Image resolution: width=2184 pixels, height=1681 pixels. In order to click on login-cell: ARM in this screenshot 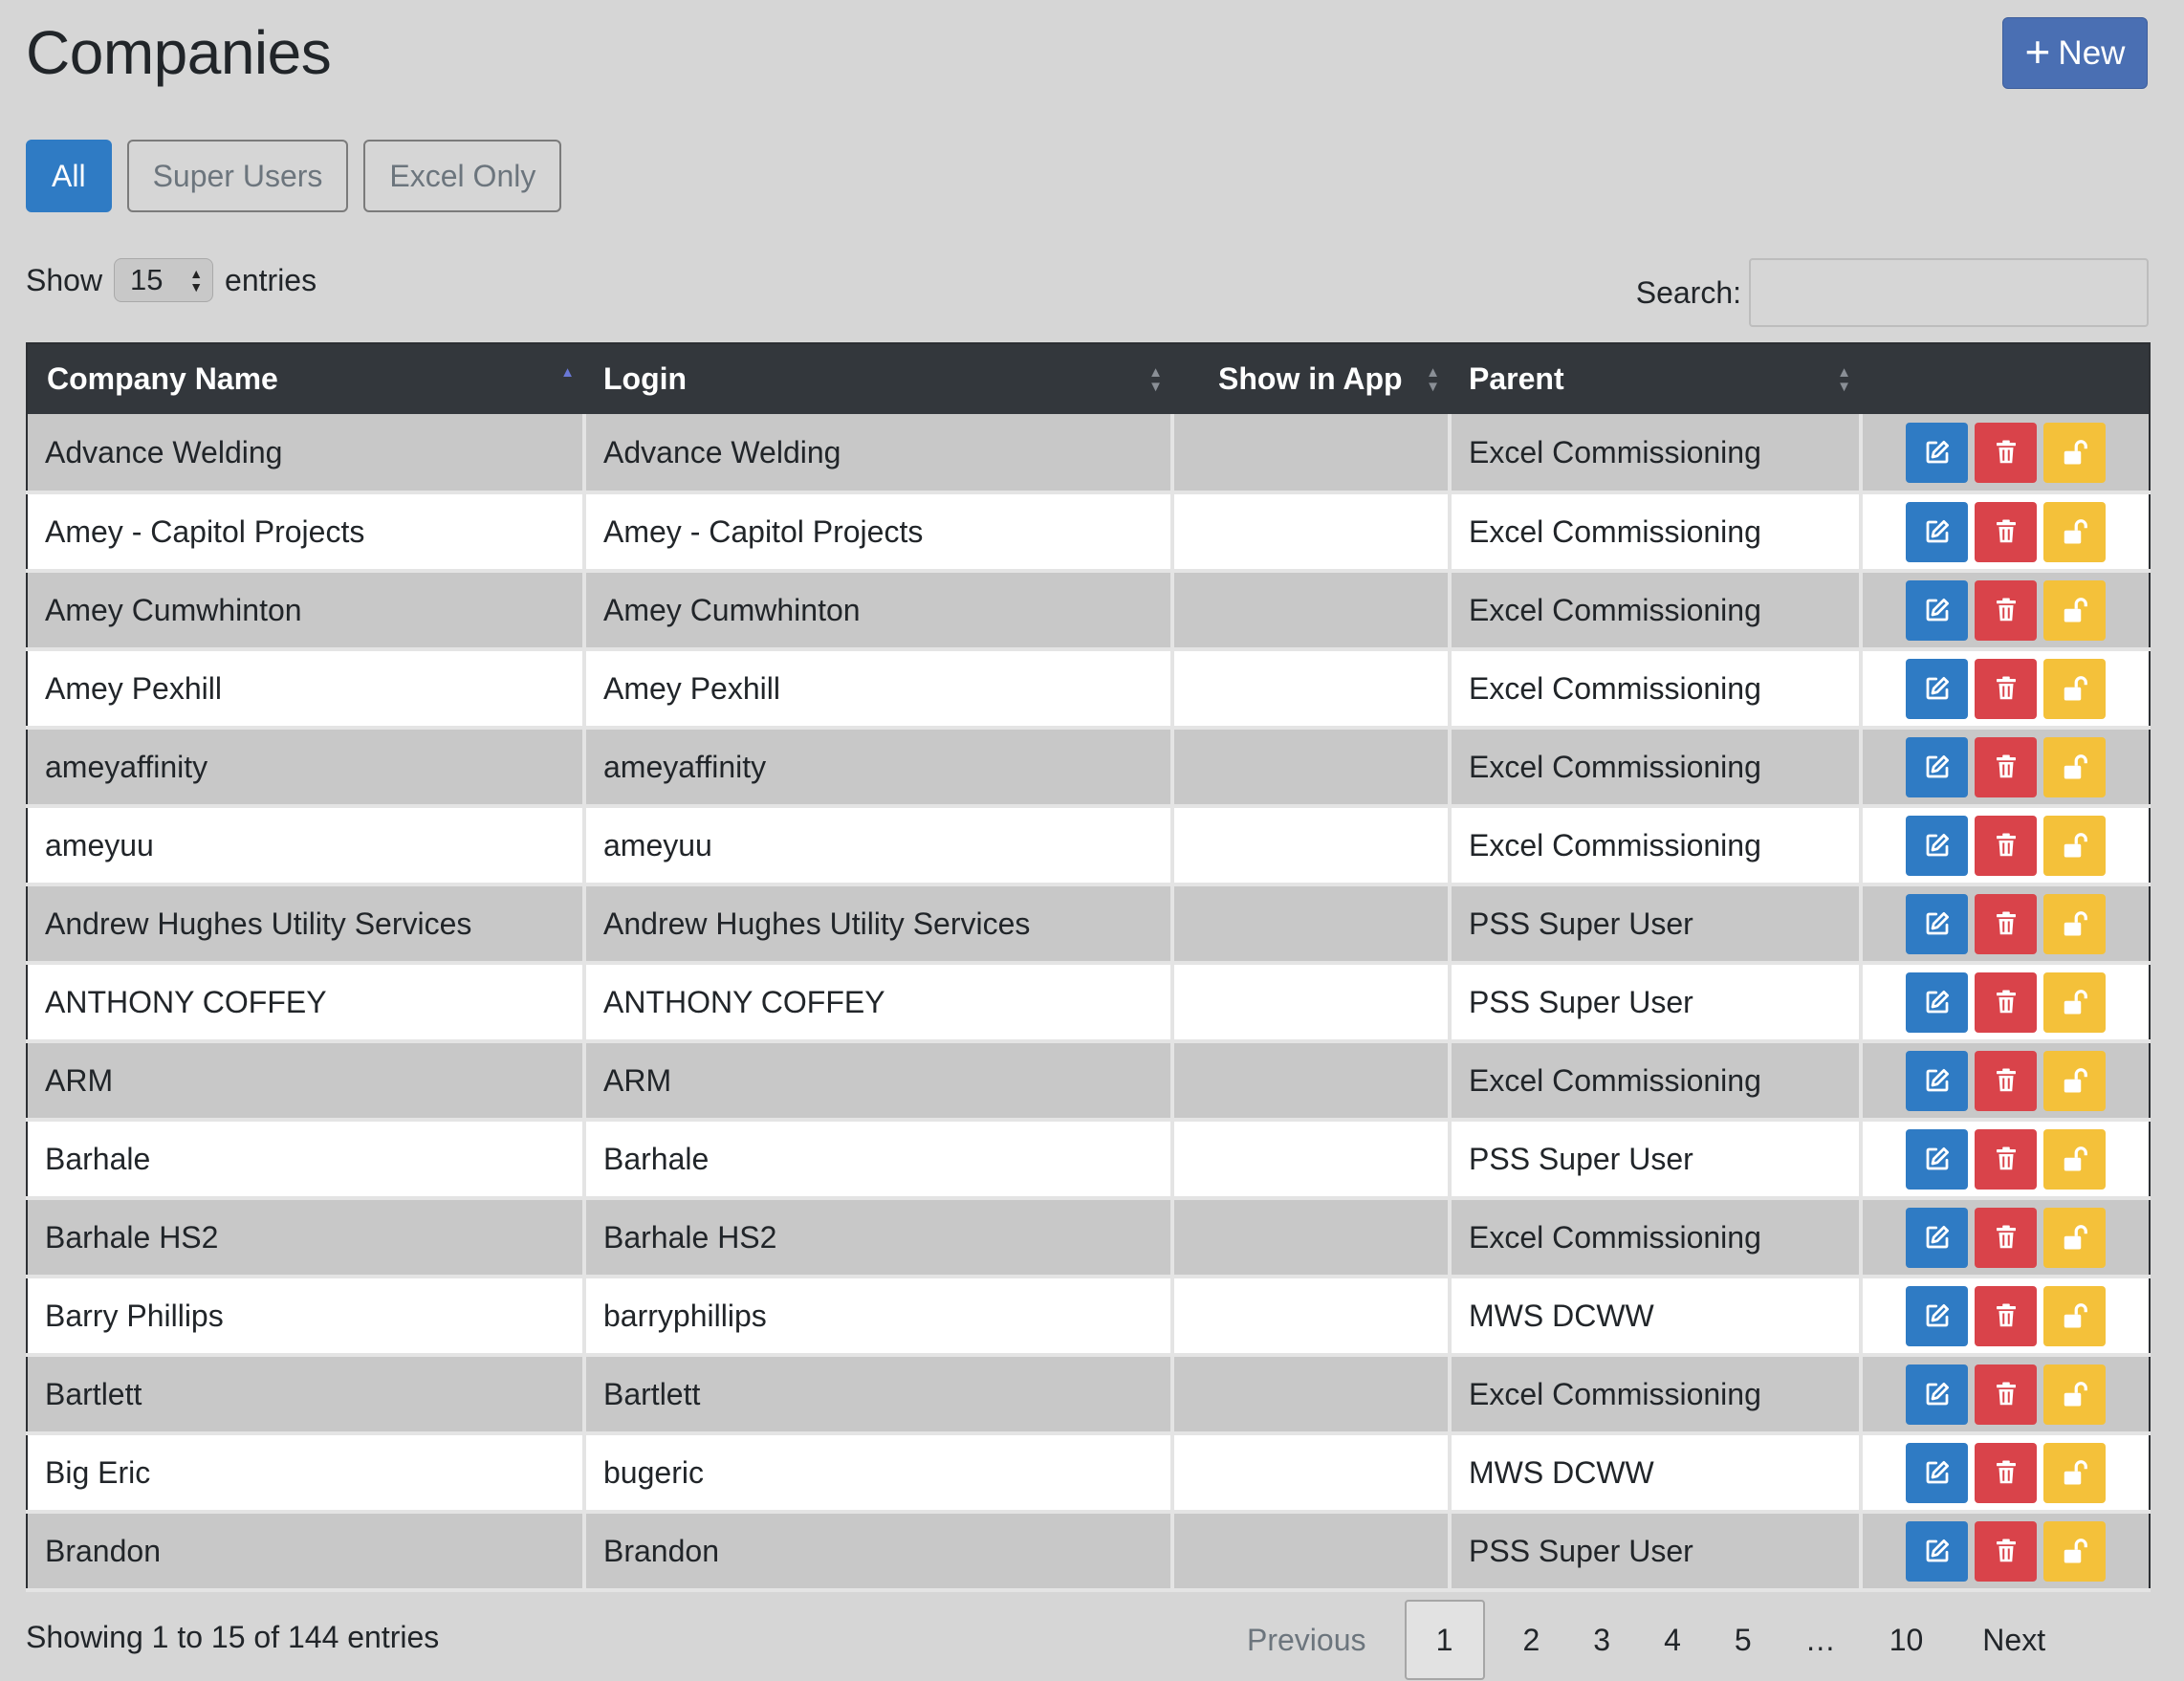, I will do `click(879, 1081)`.